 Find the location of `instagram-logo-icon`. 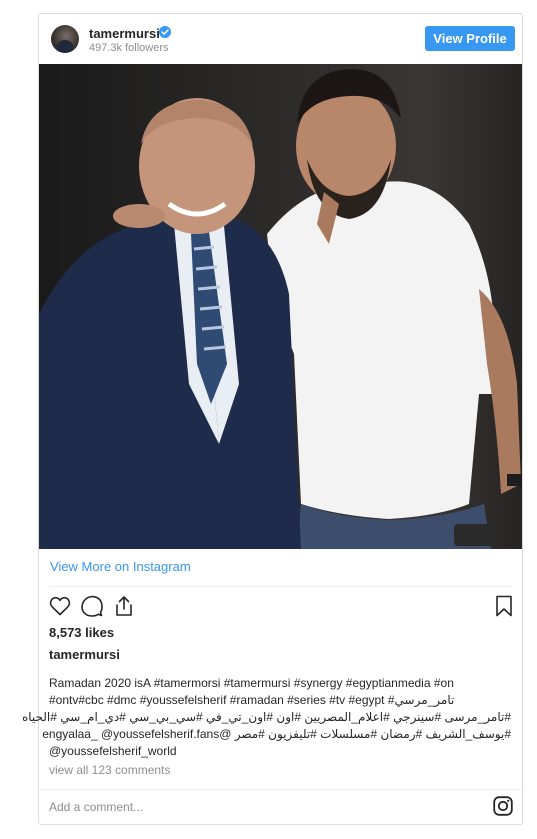

instagram-logo-icon is located at coordinates (503, 806).